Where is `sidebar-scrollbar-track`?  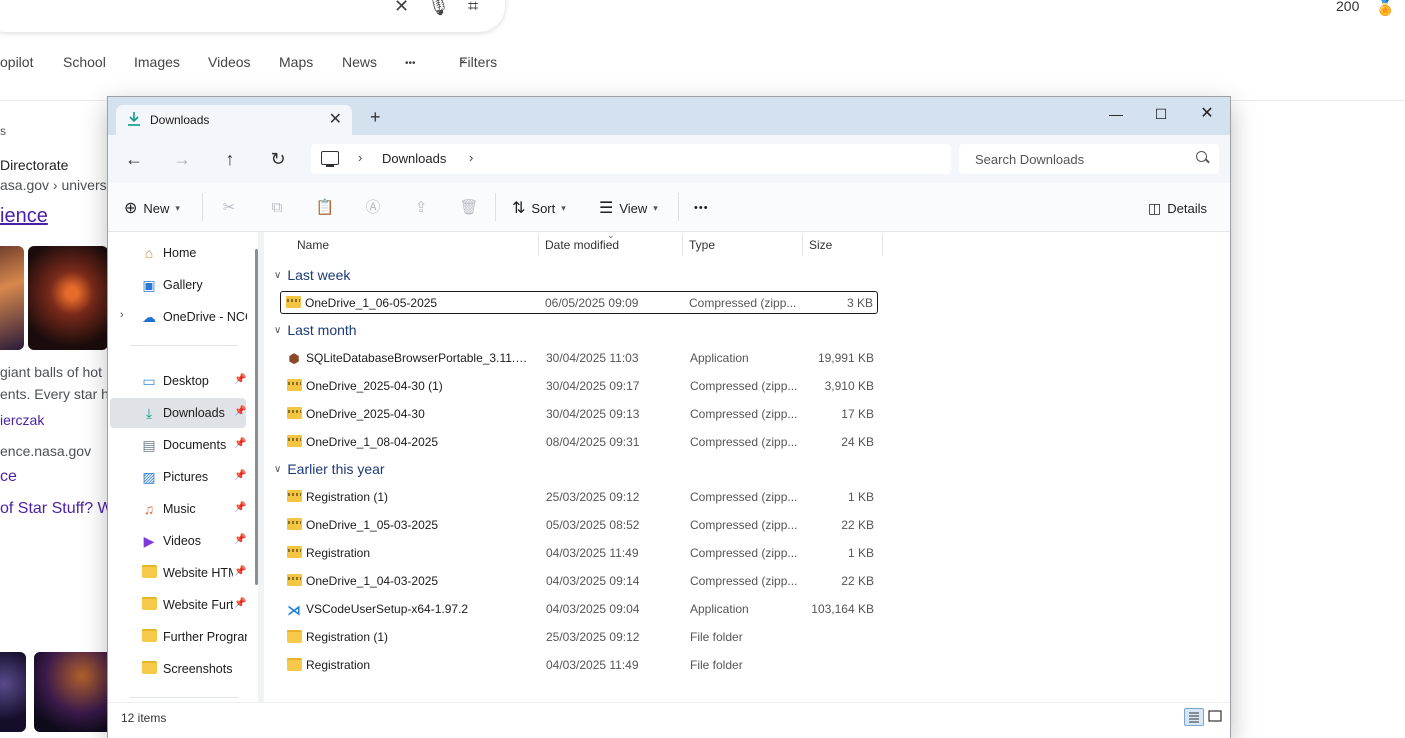
sidebar-scrollbar-track is located at coordinates (261, 467).